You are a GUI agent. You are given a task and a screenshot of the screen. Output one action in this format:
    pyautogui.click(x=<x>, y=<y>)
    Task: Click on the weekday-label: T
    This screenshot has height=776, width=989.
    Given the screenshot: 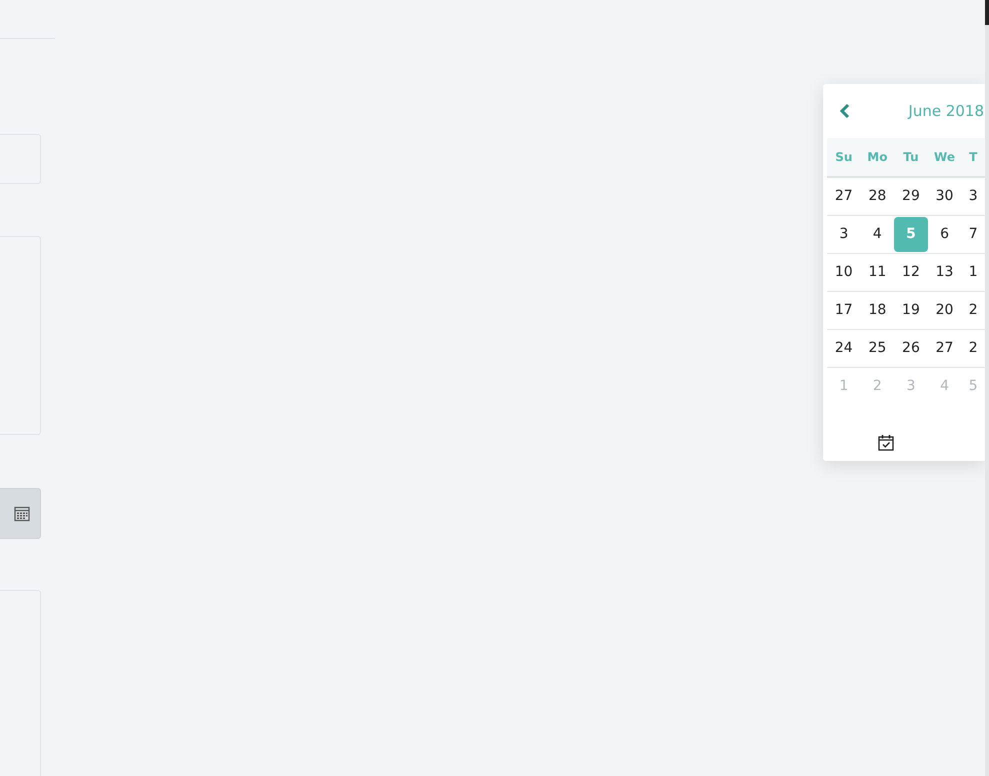 What is the action you would take?
    pyautogui.click(x=973, y=157)
    